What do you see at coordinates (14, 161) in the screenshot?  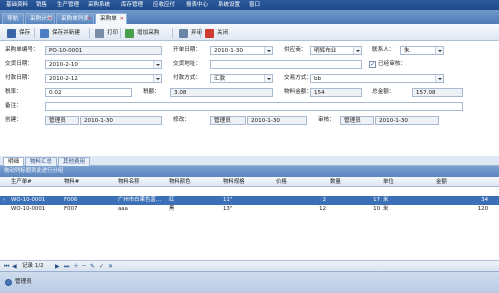 I see `tab-detail: 明细` at bounding box center [14, 161].